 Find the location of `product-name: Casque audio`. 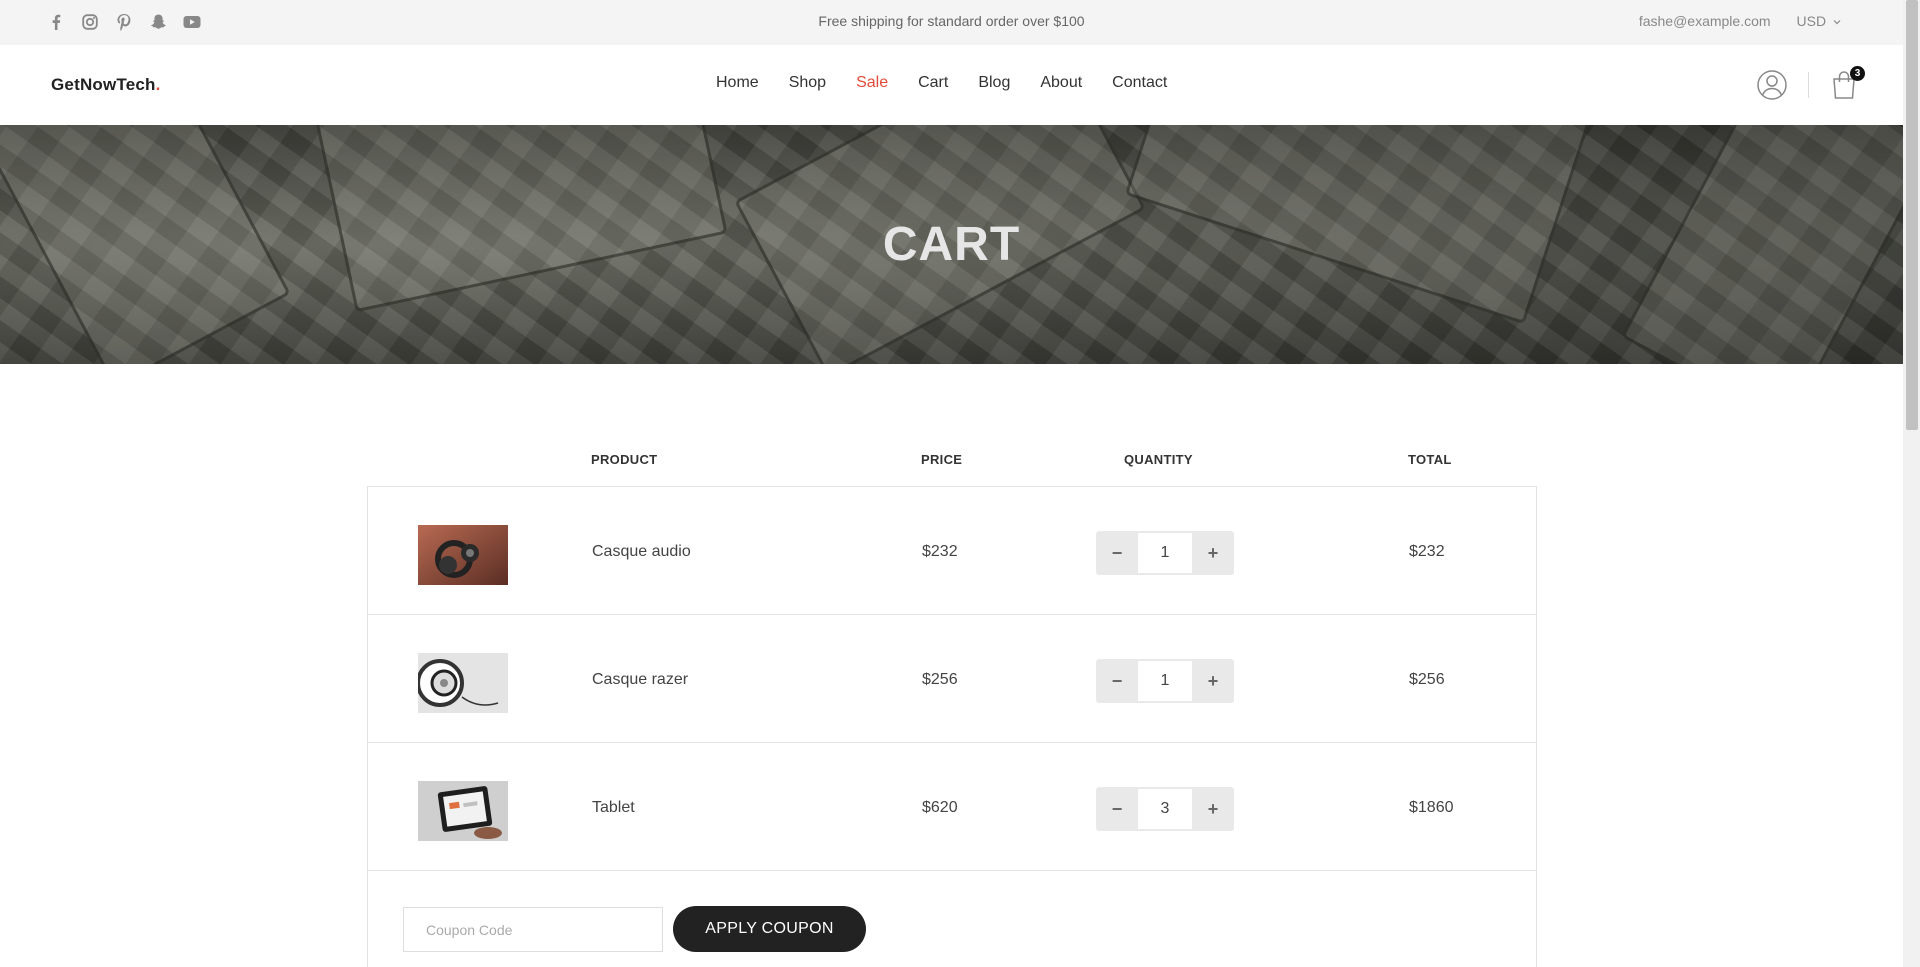

product-name: Casque audio is located at coordinates (641, 552).